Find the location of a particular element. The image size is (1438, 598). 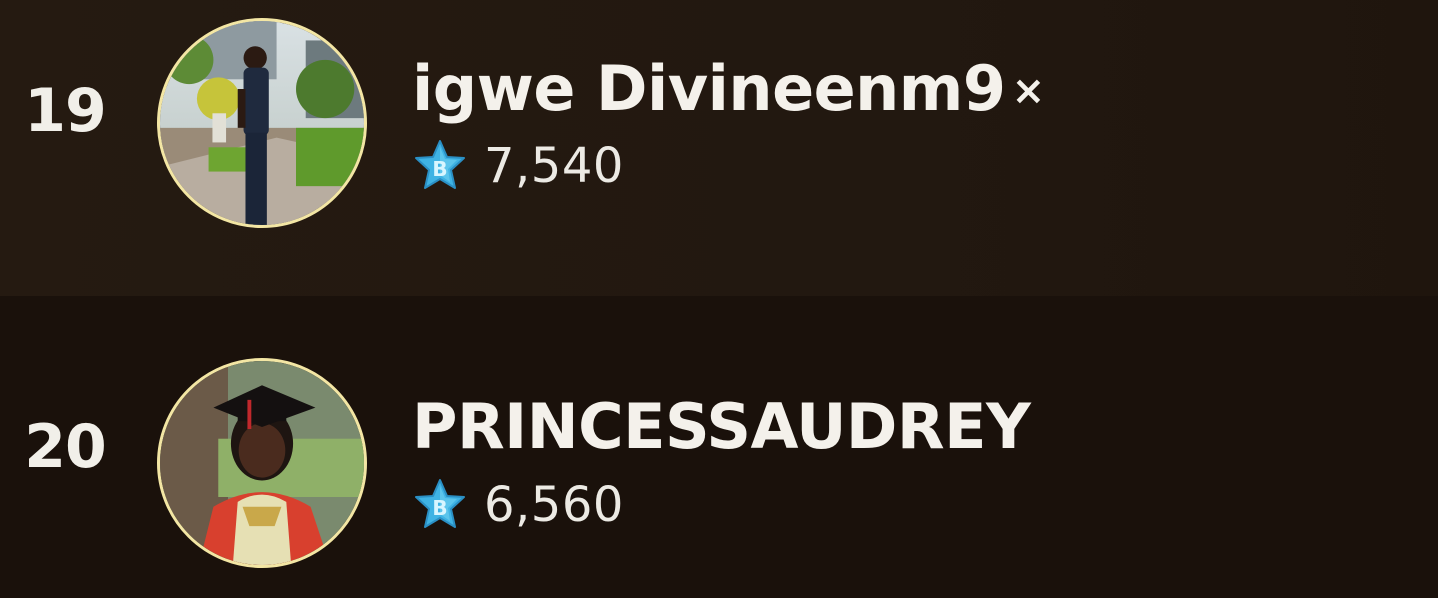

score: B 7,540 is located at coordinates (518, 166).